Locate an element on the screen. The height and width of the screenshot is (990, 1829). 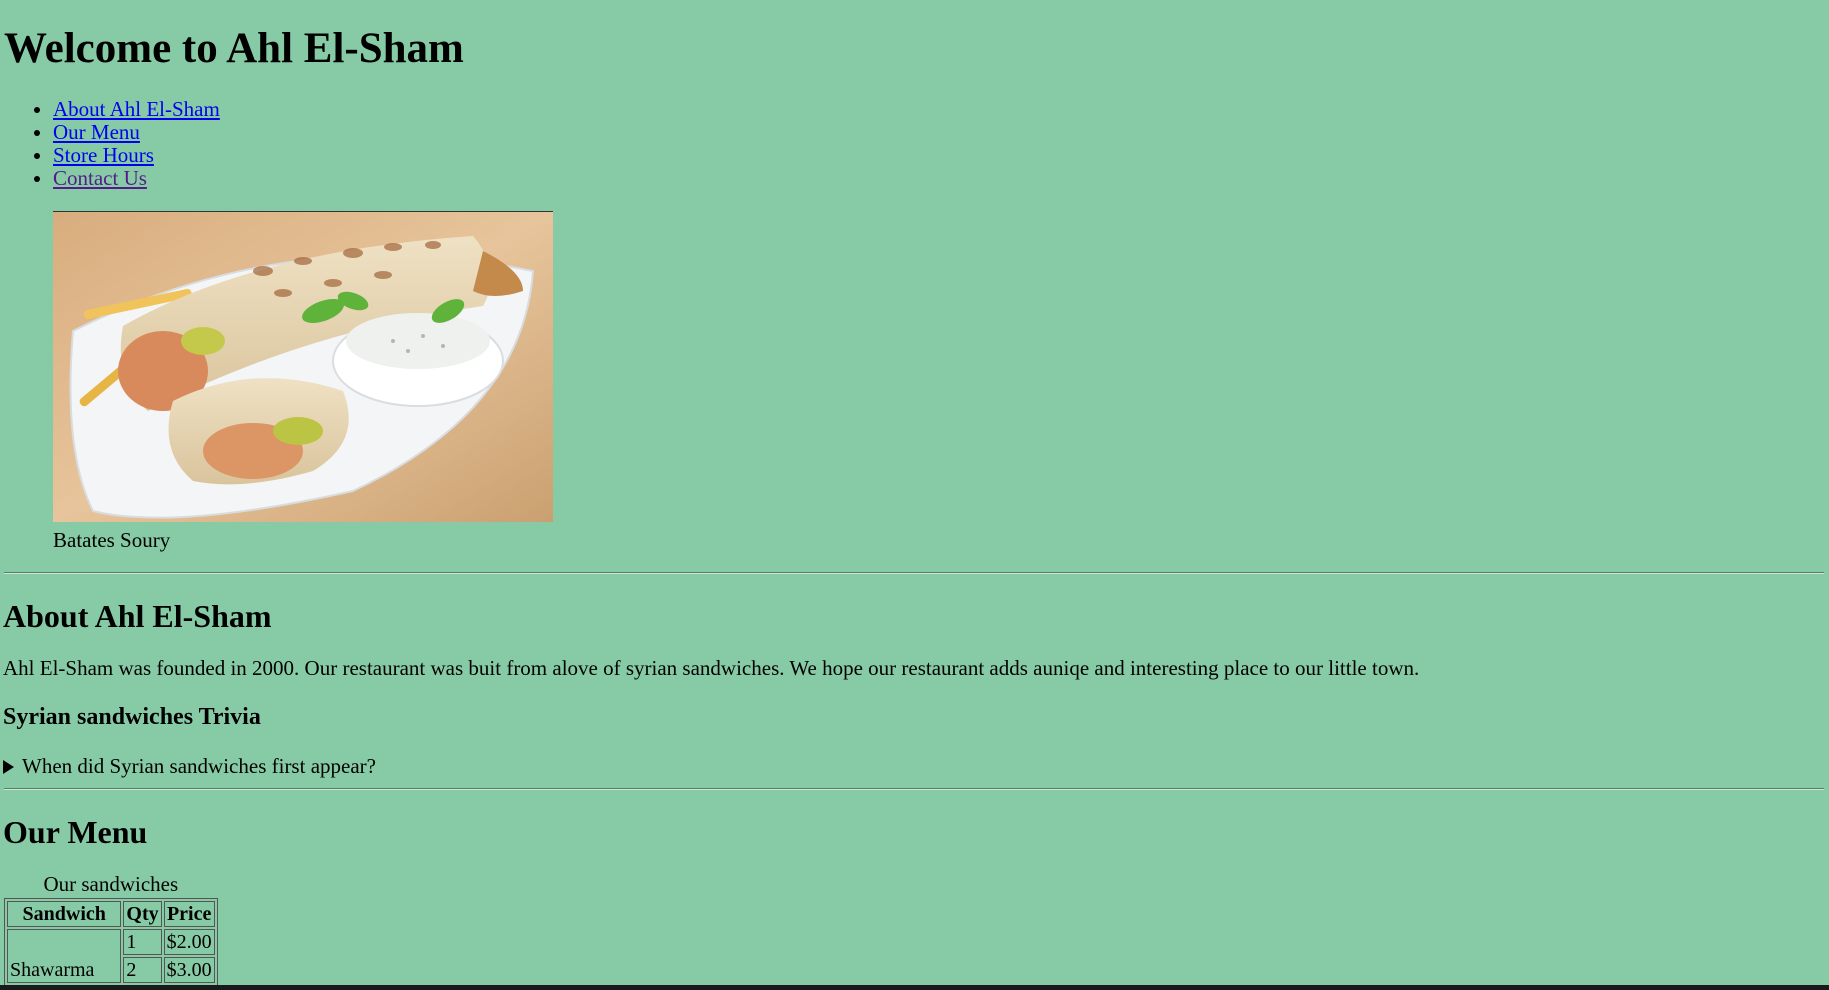
qty-cell: 1 is located at coordinates (142, 942).